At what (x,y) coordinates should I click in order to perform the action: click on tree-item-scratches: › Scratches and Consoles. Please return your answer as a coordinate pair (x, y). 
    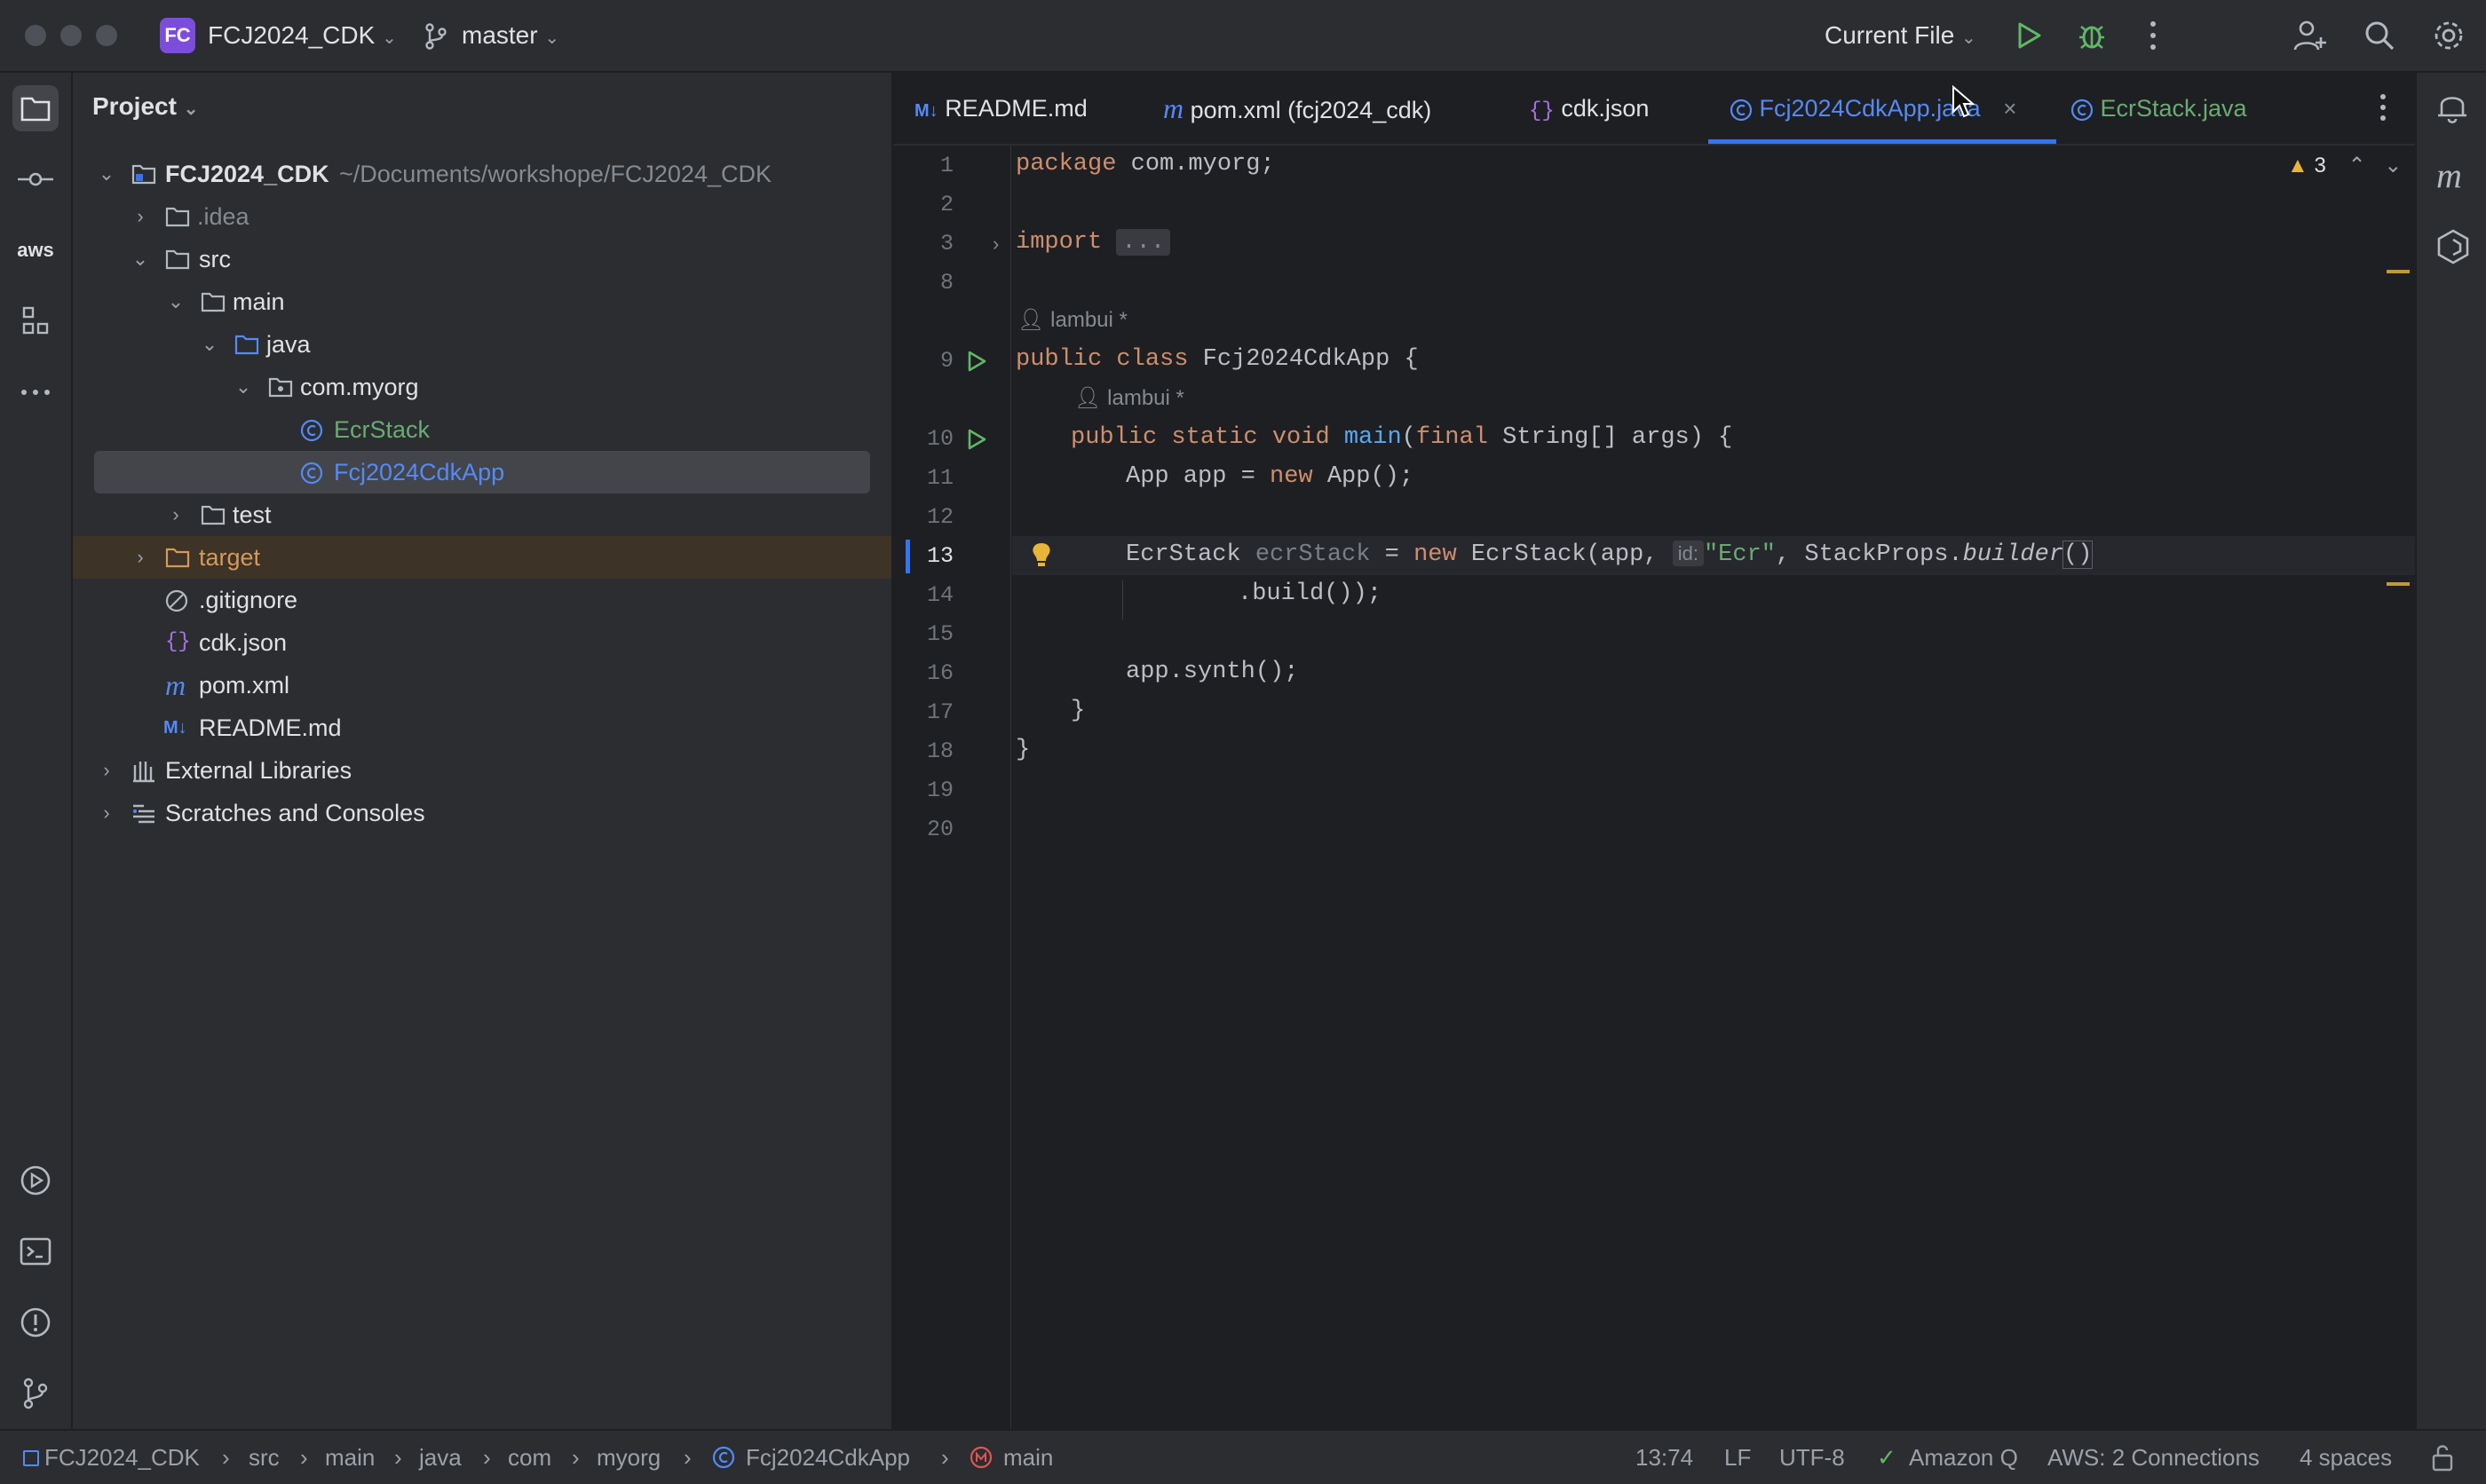
    Looking at the image, I should click on (482, 813).